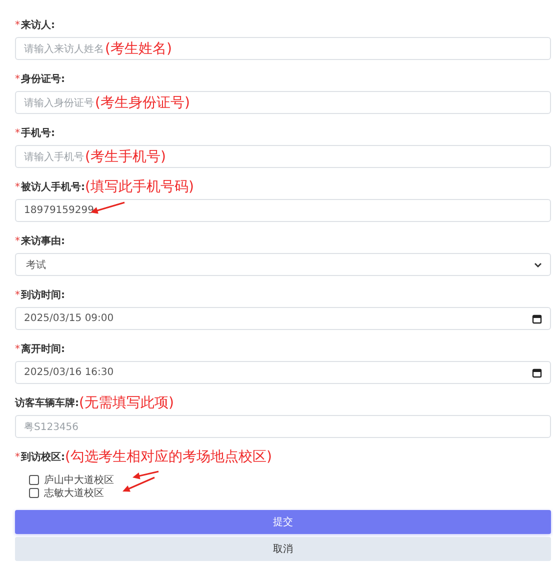 The height and width of the screenshot is (570, 553). I want to click on field-label: 离开时间:, so click(43, 349).